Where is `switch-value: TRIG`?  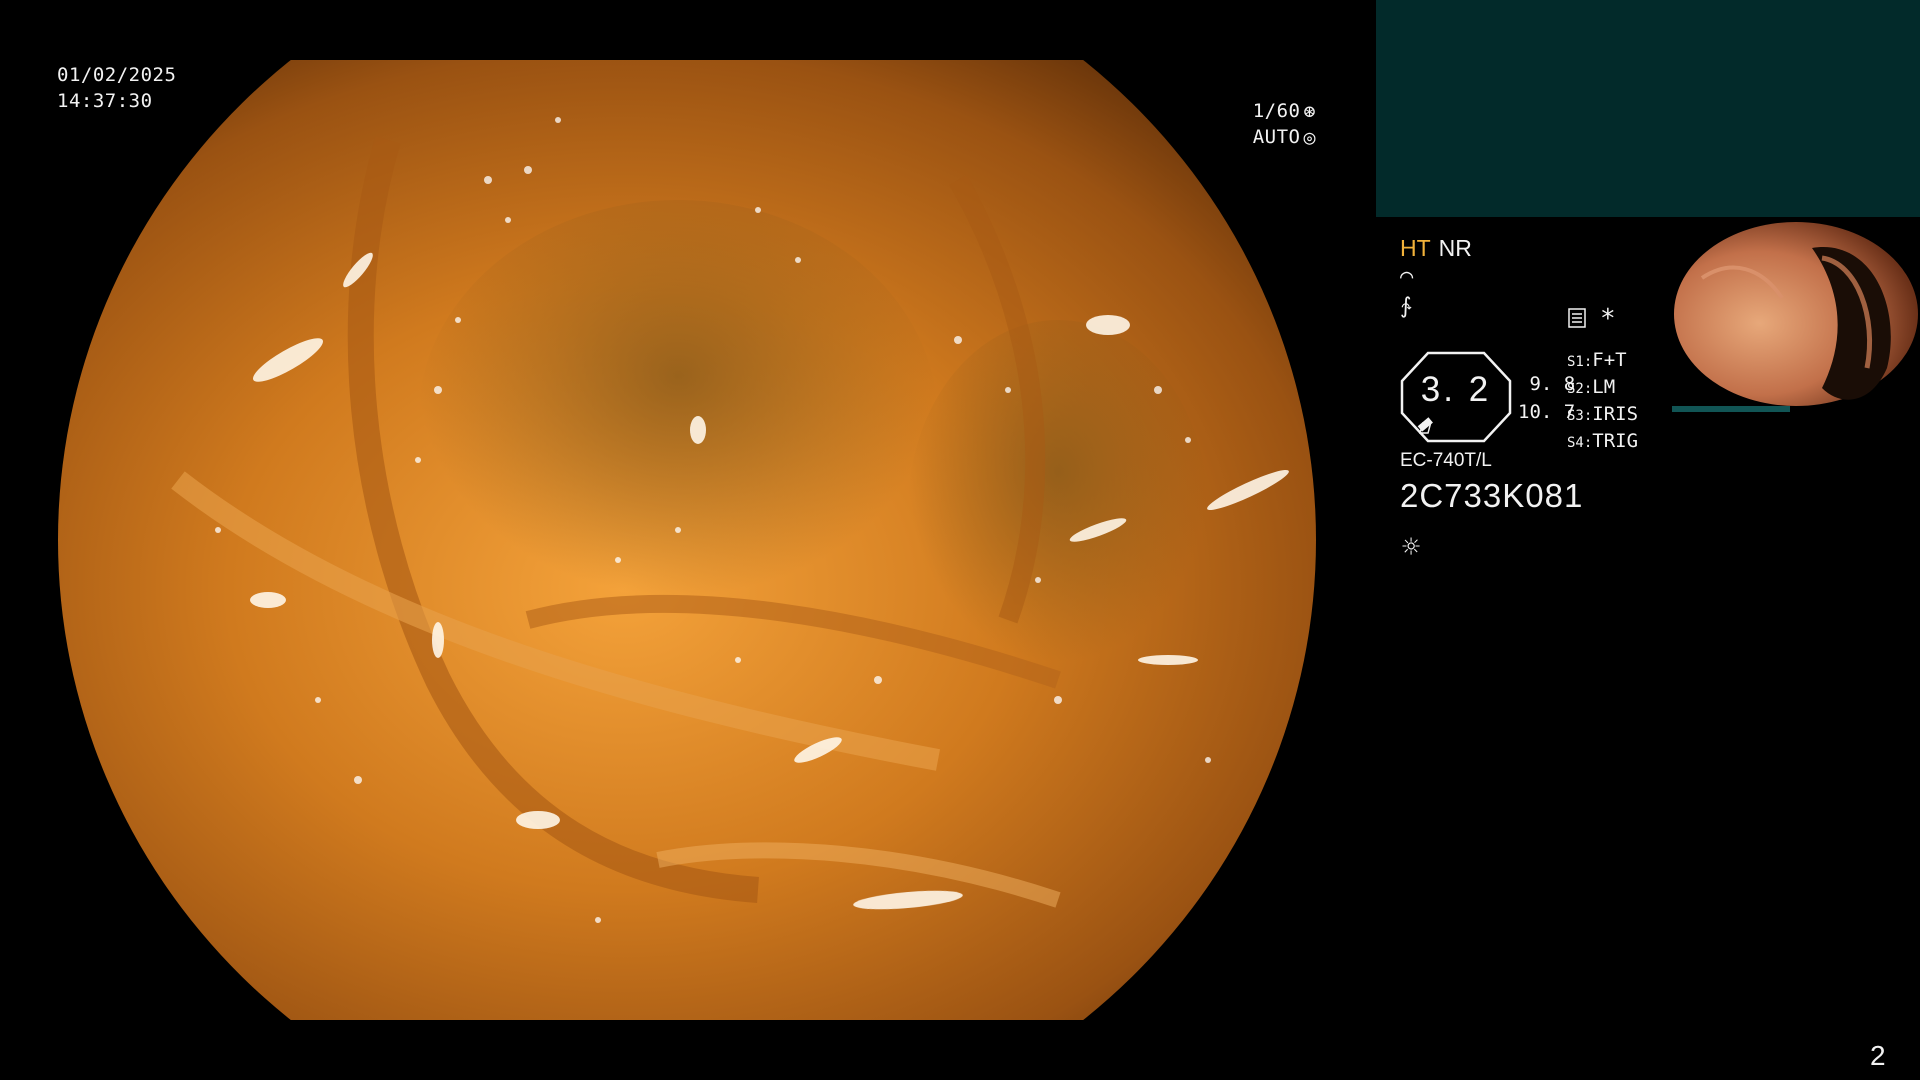
switch-value: TRIG is located at coordinates (1615, 441).